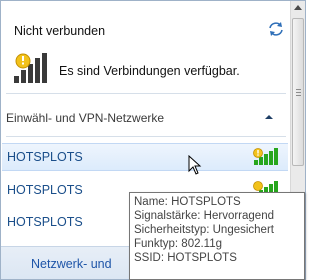 The height and width of the screenshot is (280, 320). I want to click on wireless-available-icon, so click(30, 68).